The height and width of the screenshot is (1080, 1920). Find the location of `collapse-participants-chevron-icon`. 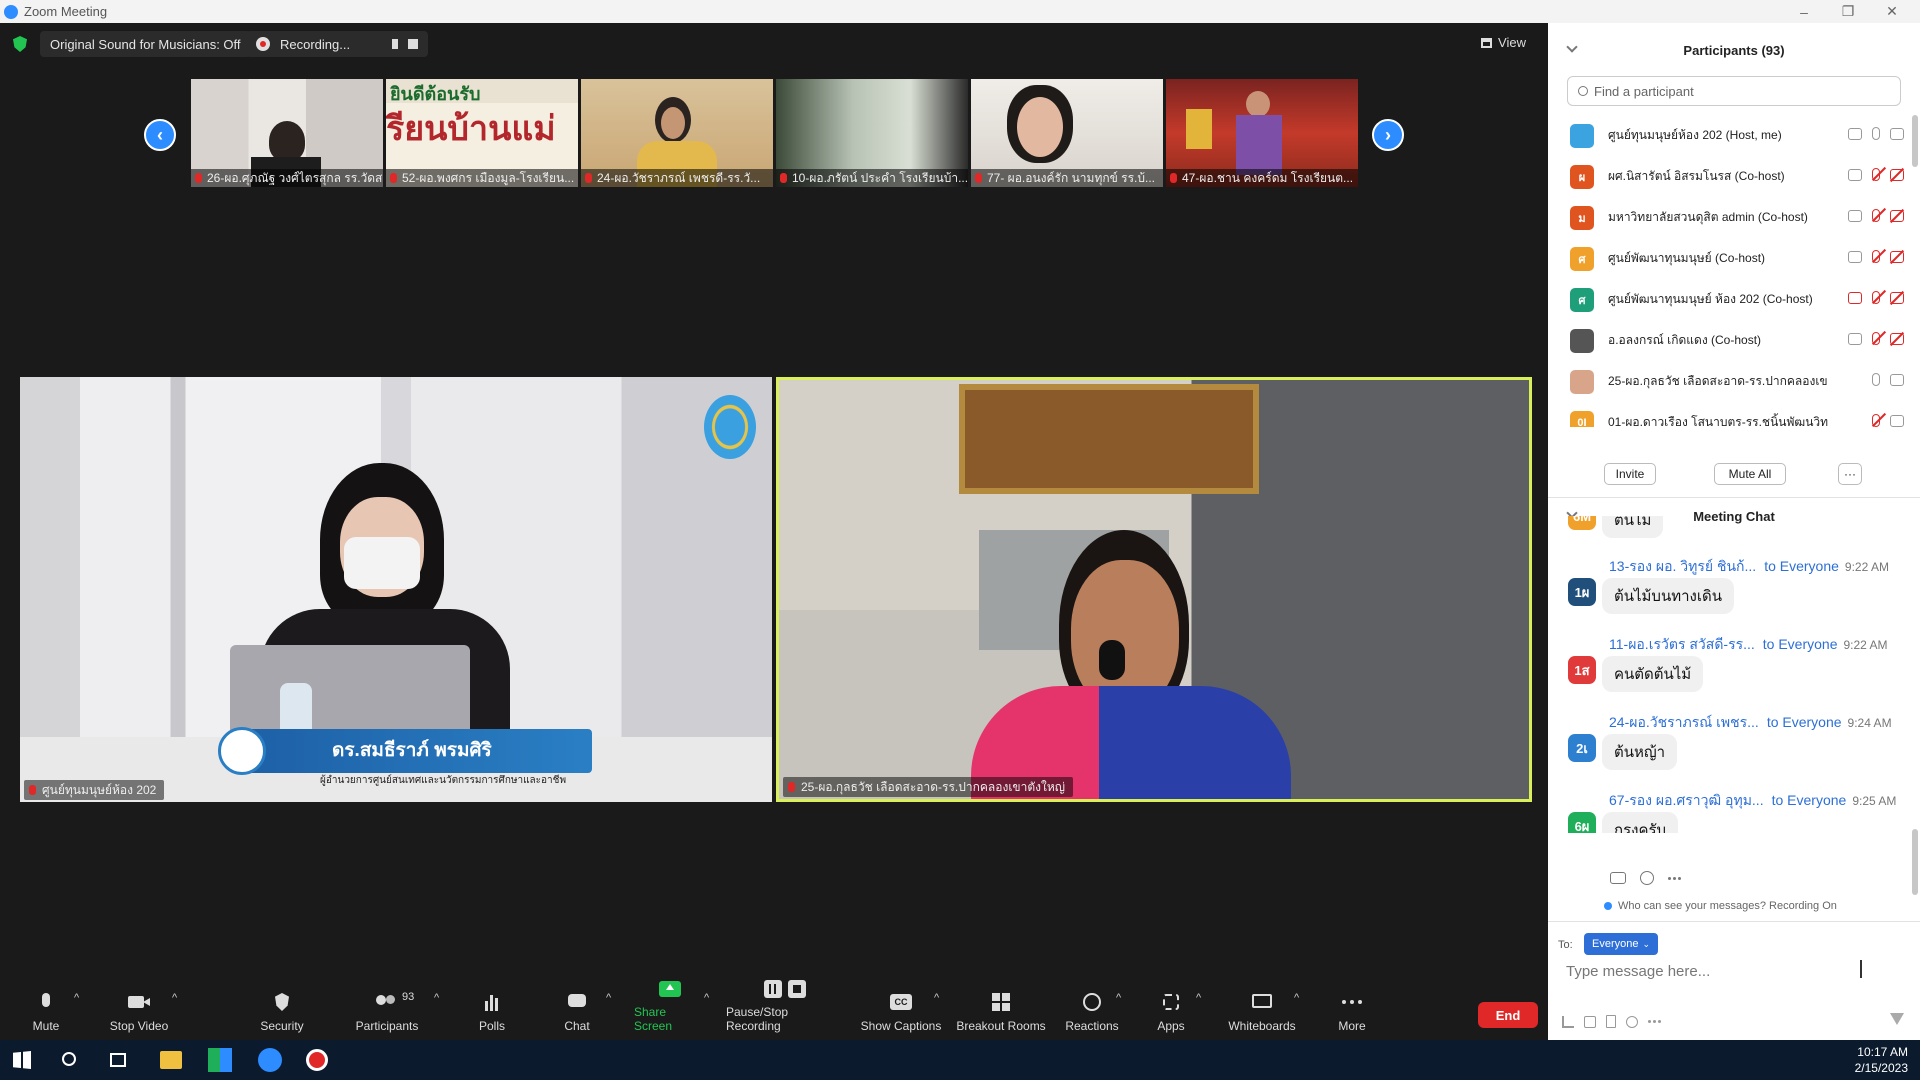

collapse-participants-chevron-icon is located at coordinates (1572, 47).